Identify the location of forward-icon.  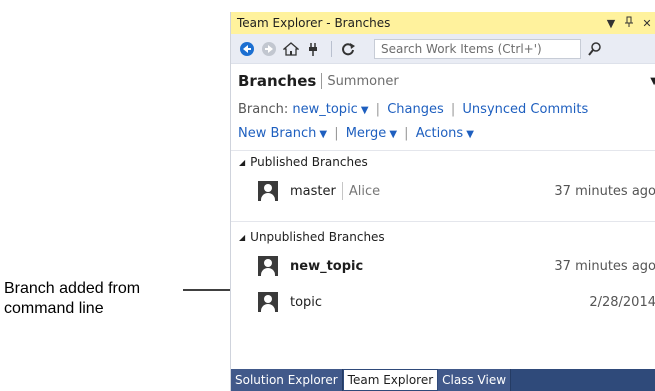
(269, 49).